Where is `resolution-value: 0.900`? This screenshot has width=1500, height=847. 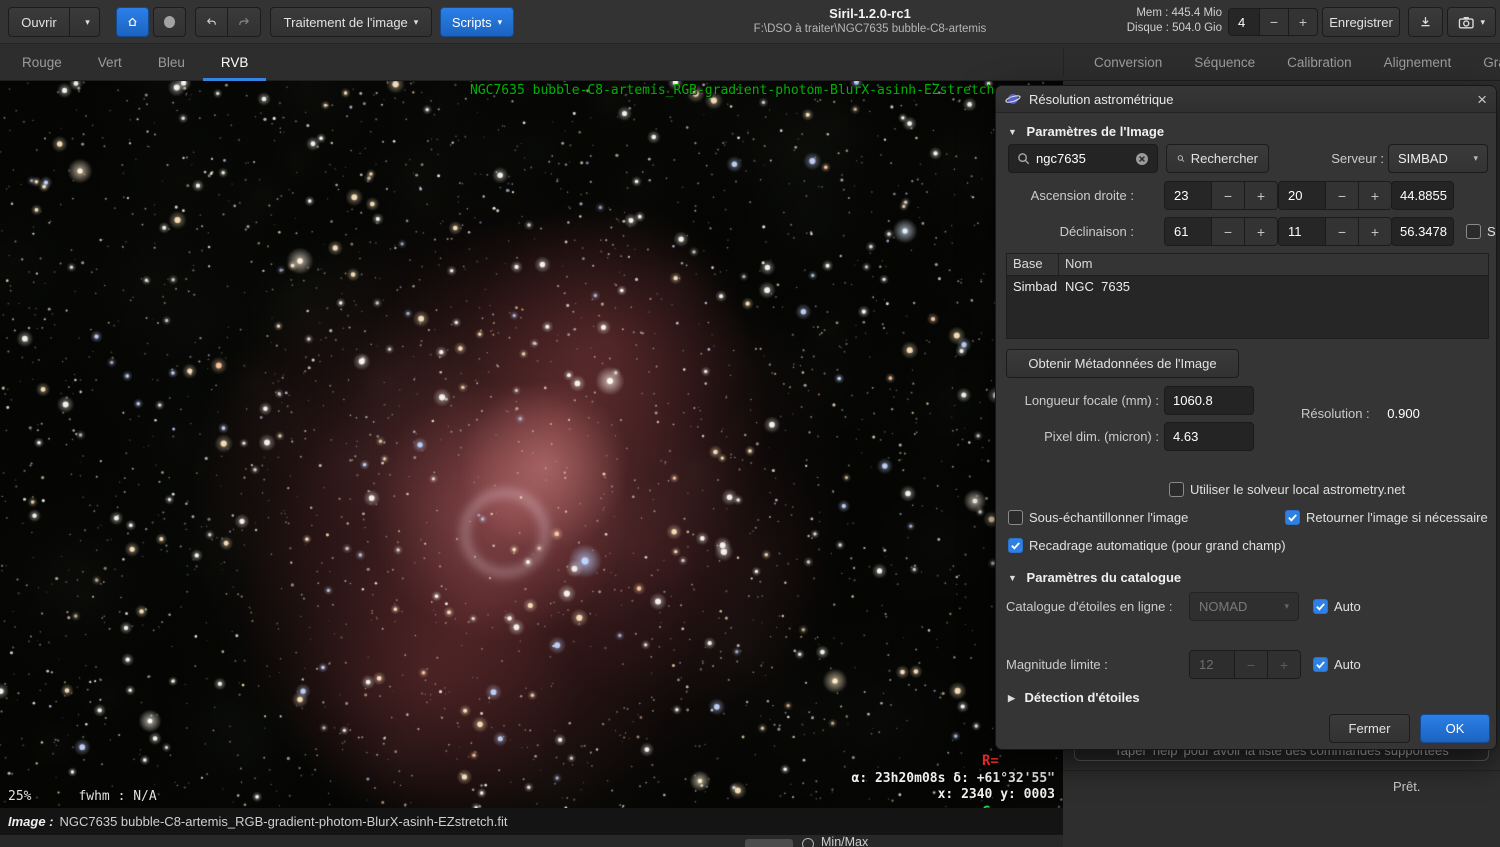
resolution-value: 0.900 is located at coordinates (1403, 413).